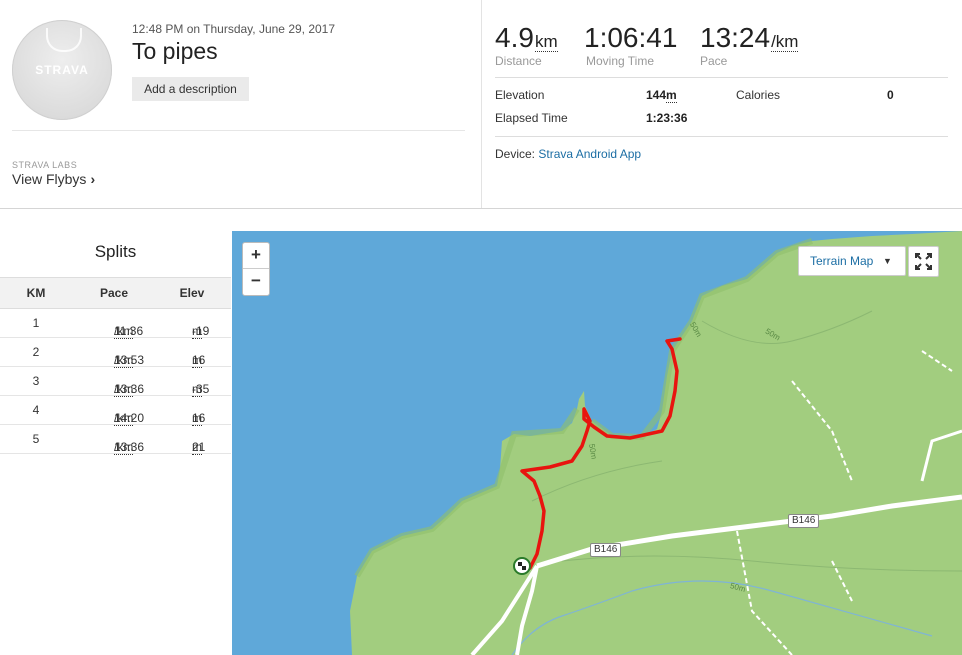 This screenshot has height=655, width=962. Describe the element at coordinates (735, 37) in the screenshot. I see `pace-number: 13:24` at that location.